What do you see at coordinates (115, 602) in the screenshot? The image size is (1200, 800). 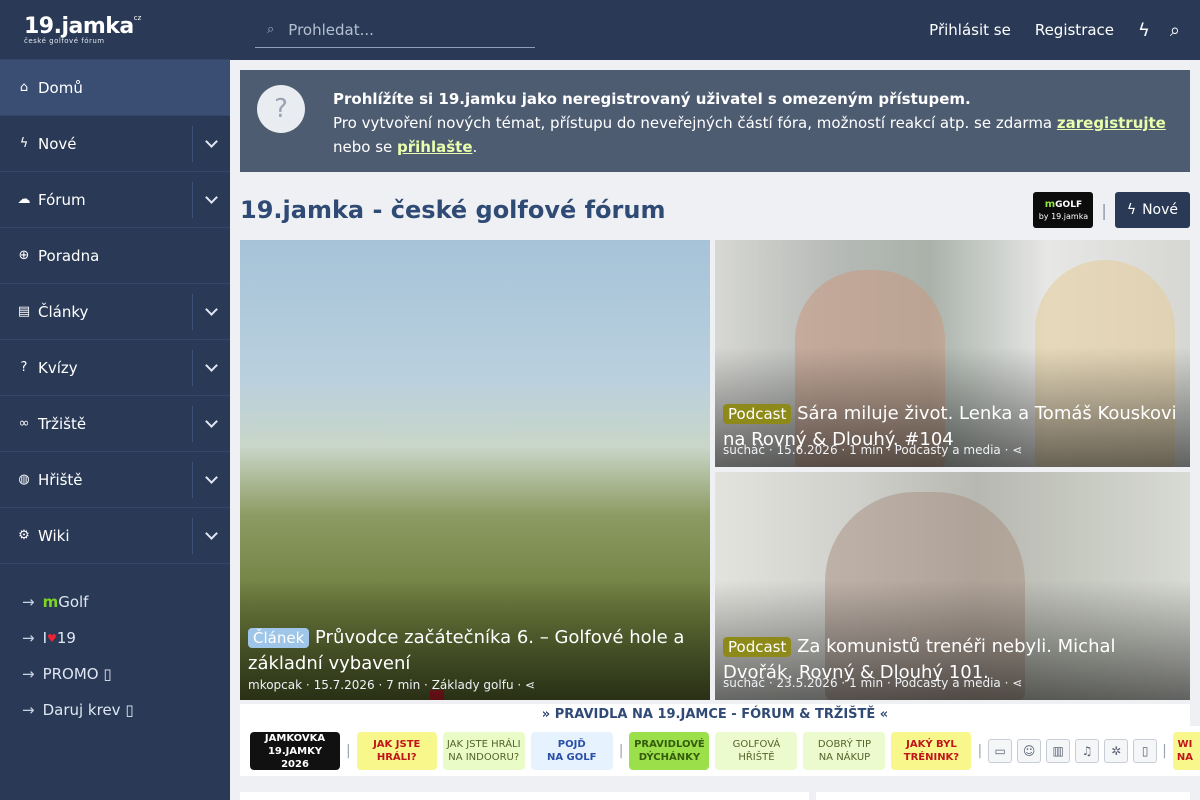 I see `link-mgolf: → m Golf` at bounding box center [115, 602].